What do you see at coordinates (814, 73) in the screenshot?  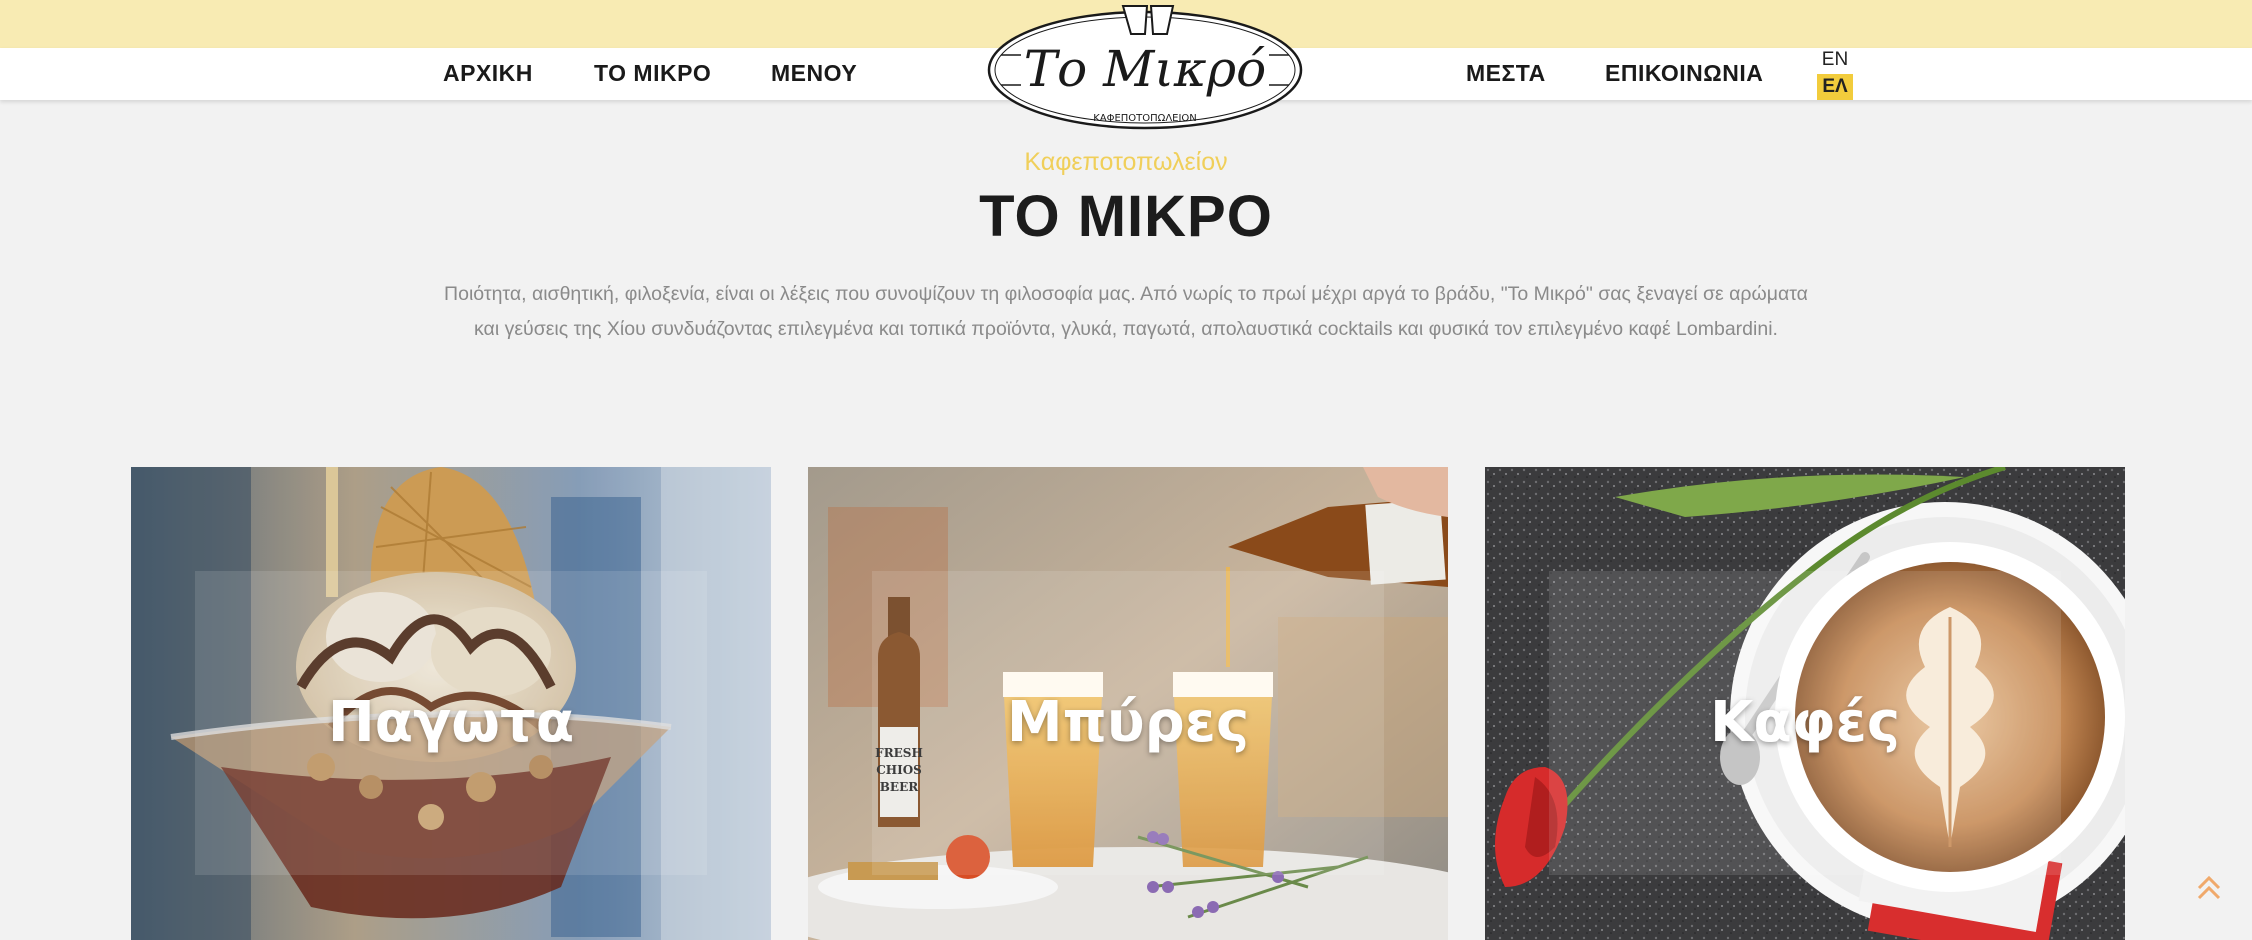 I see `nav-link-menu: ΜΕΝΟΥ` at bounding box center [814, 73].